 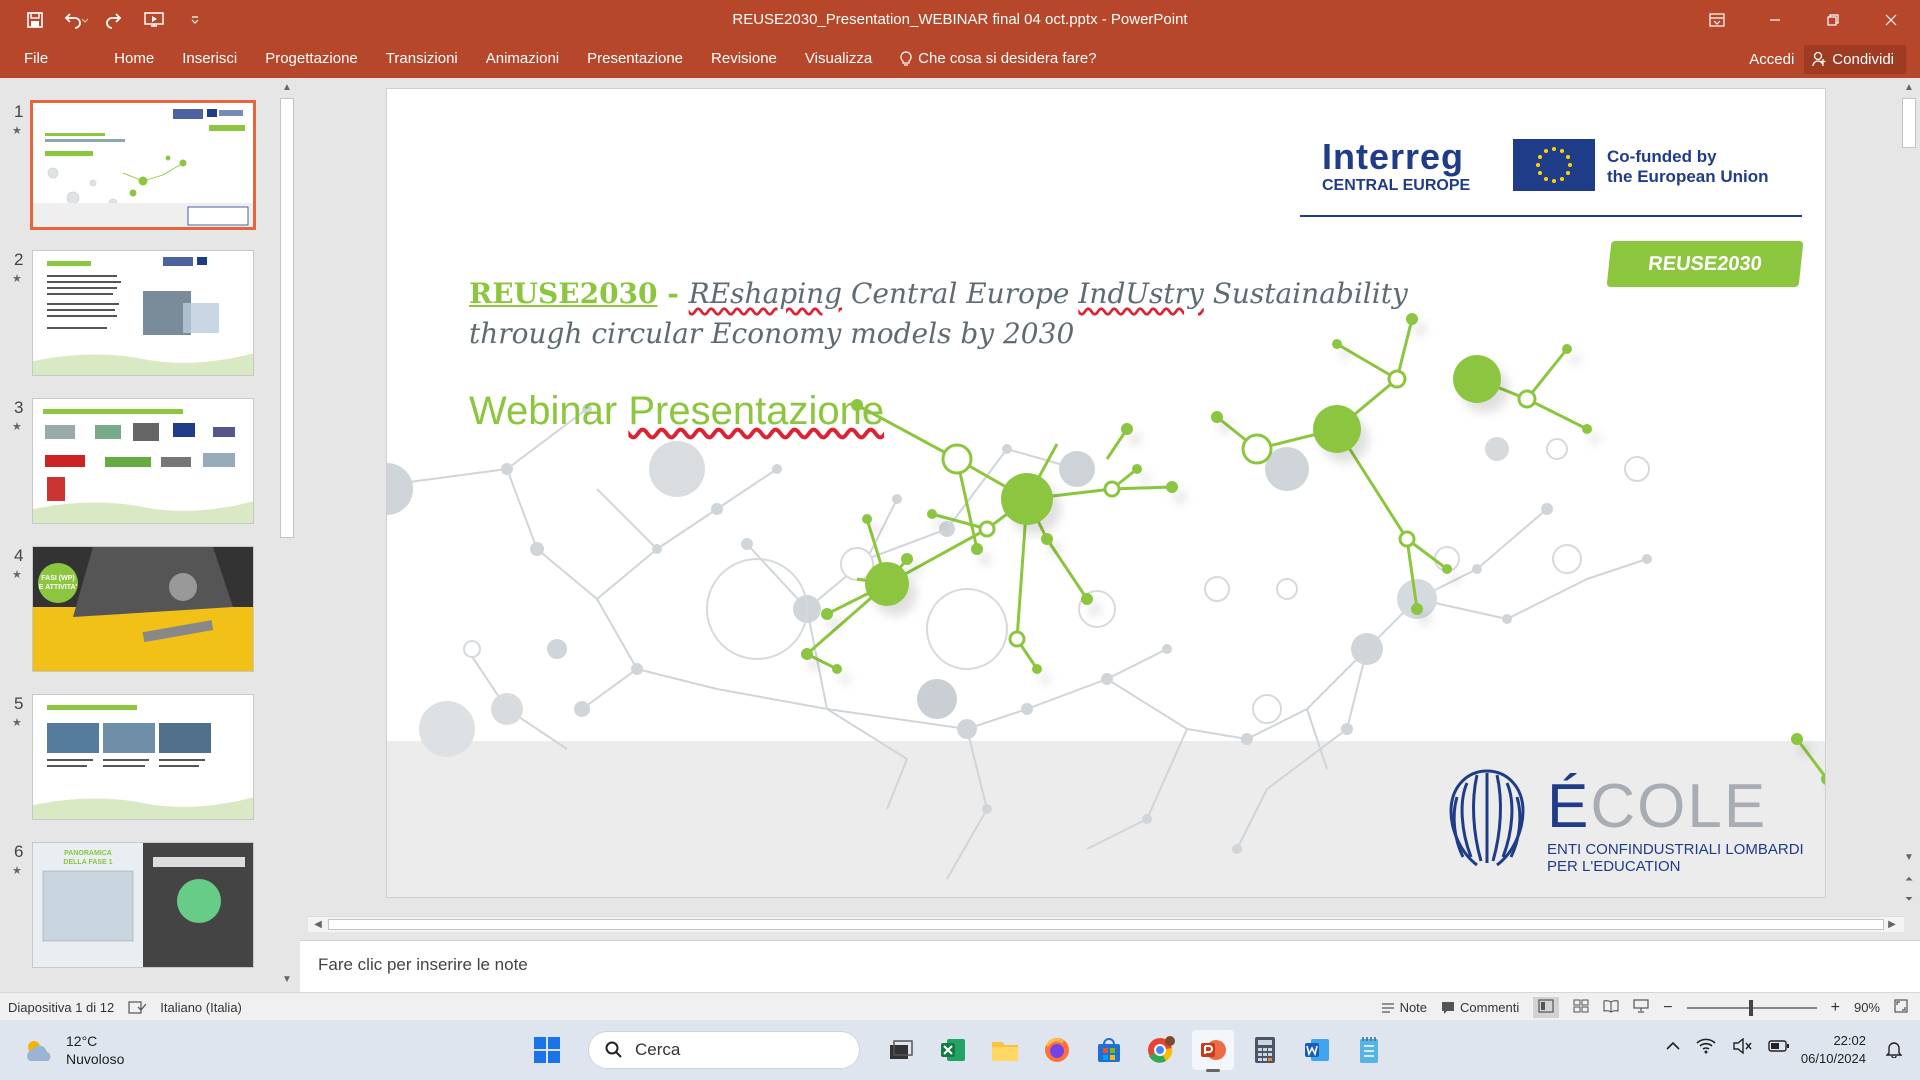 What do you see at coordinates (1161, 1050) in the screenshot?
I see `chrome-icon` at bounding box center [1161, 1050].